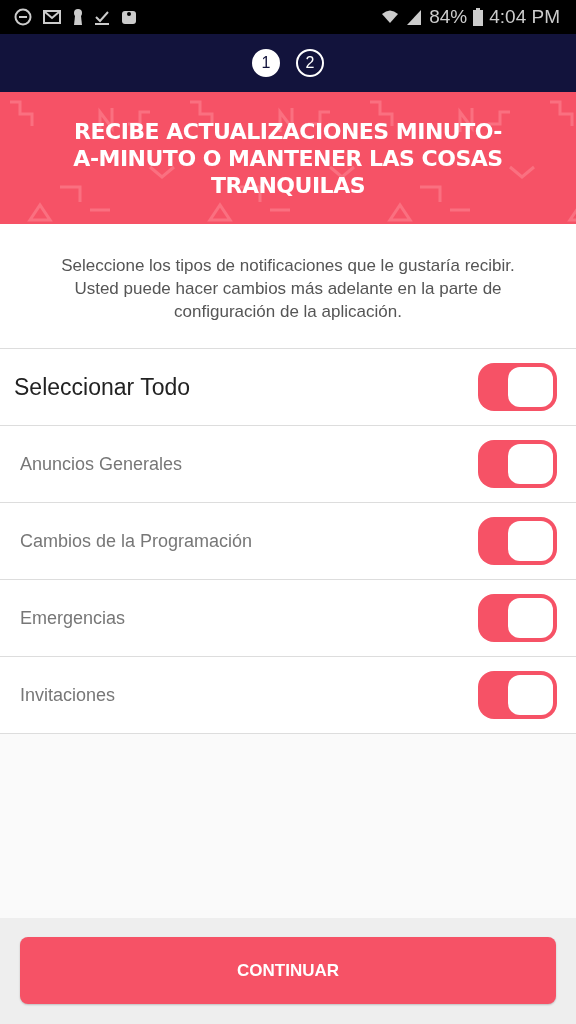 Image resolution: width=576 pixels, height=1024 pixels. Describe the element at coordinates (129, 17) in the screenshot. I see `bag-icon` at that location.